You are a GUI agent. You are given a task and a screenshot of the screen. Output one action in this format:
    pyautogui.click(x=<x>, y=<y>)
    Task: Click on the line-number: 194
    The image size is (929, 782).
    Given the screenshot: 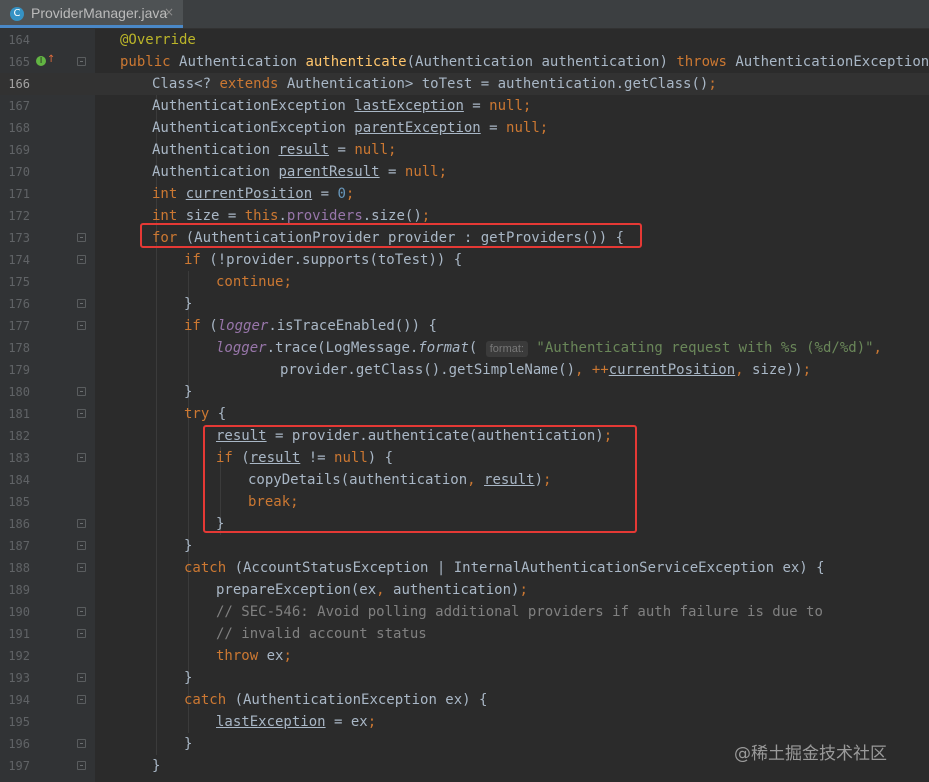 What is the action you would take?
    pyautogui.click(x=19, y=700)
    